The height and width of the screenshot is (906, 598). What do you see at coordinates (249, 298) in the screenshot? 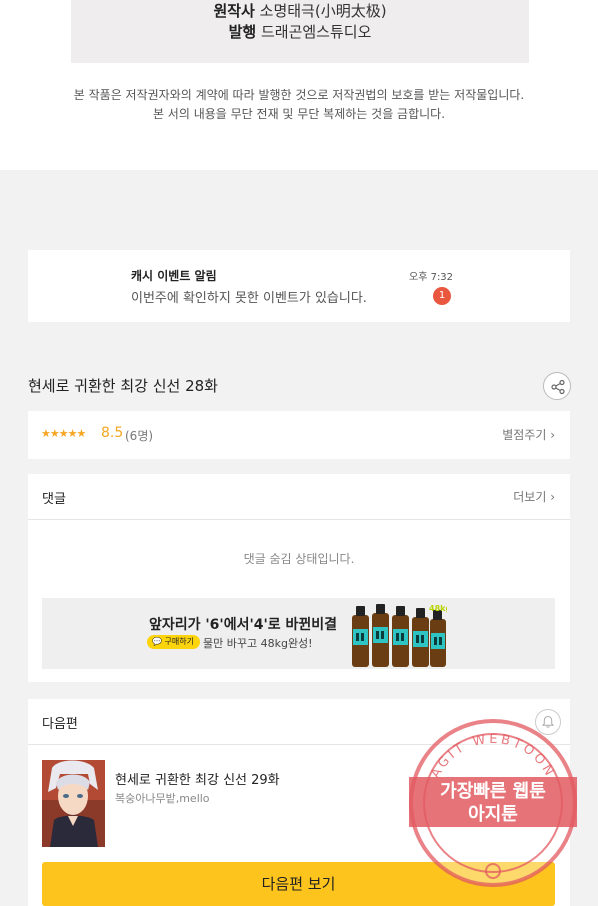
I see `event-message: 이번주에 확인하지 못한 이벤트가 있습니다.` at bounding box center [249, 298].